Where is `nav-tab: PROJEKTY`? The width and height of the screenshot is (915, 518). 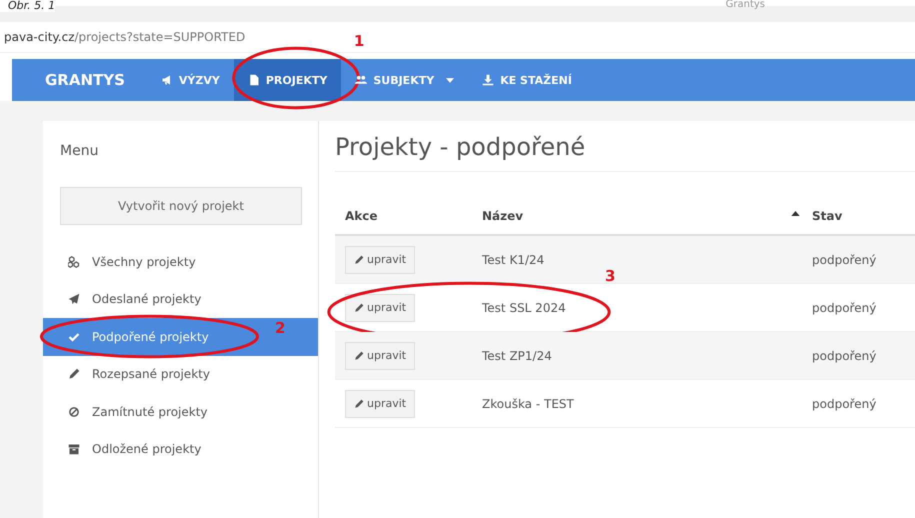 nav-tab: PROJEKTY is located at coordinates (288, 80).